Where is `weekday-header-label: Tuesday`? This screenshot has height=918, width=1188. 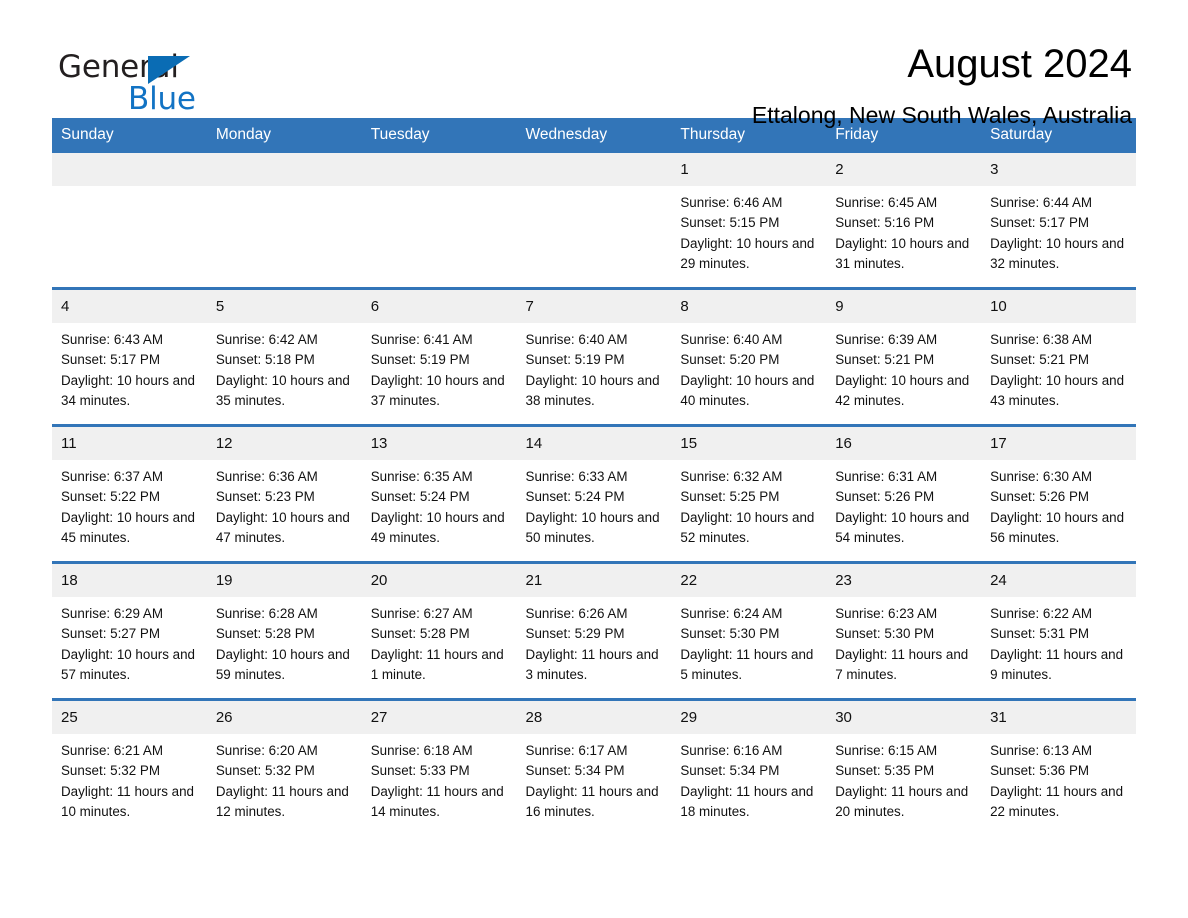 weekday-header-label: Tuesday is located at coordinates (400, 134).